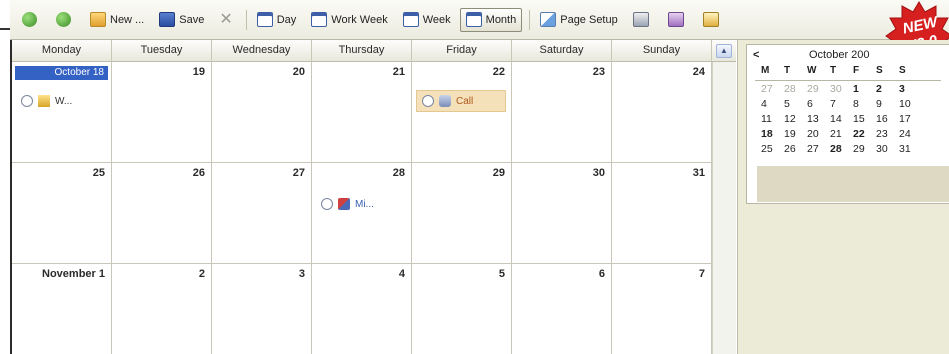  I want to click on previous-month-arrow-icon: <, so click(759, 55).